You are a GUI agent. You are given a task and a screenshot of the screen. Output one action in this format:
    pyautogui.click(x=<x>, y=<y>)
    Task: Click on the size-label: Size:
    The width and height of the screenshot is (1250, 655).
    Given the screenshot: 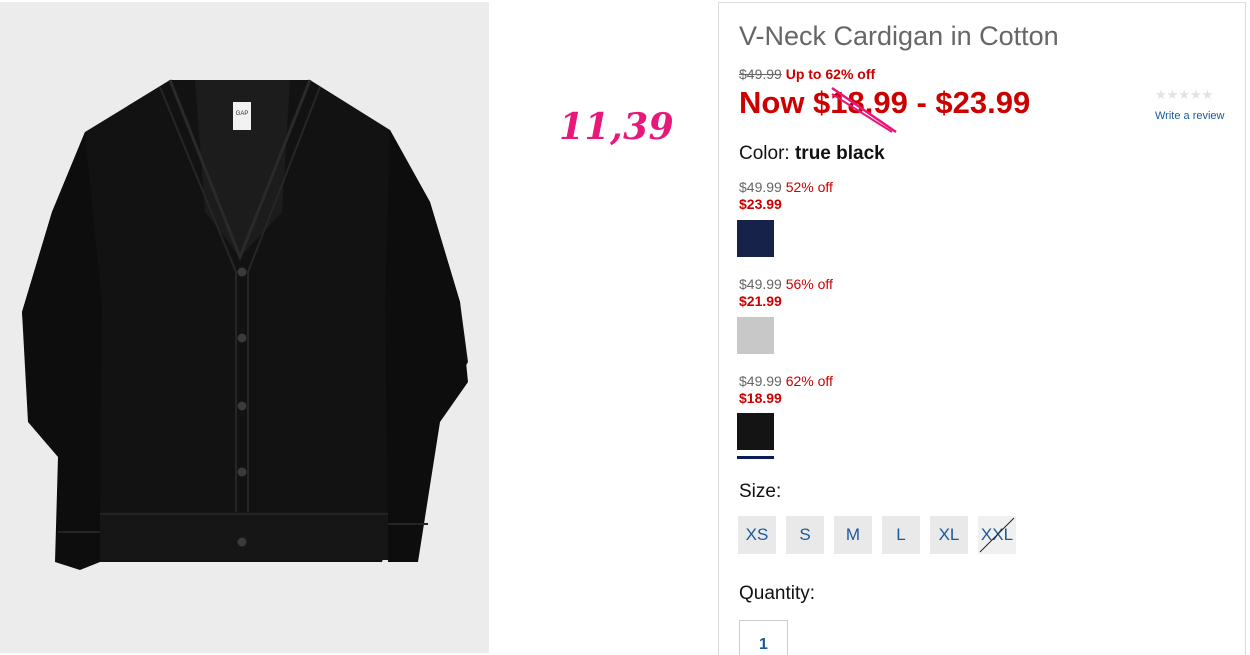 What is the action you would take?
    pyautogui.click(x=760, y=491)
    